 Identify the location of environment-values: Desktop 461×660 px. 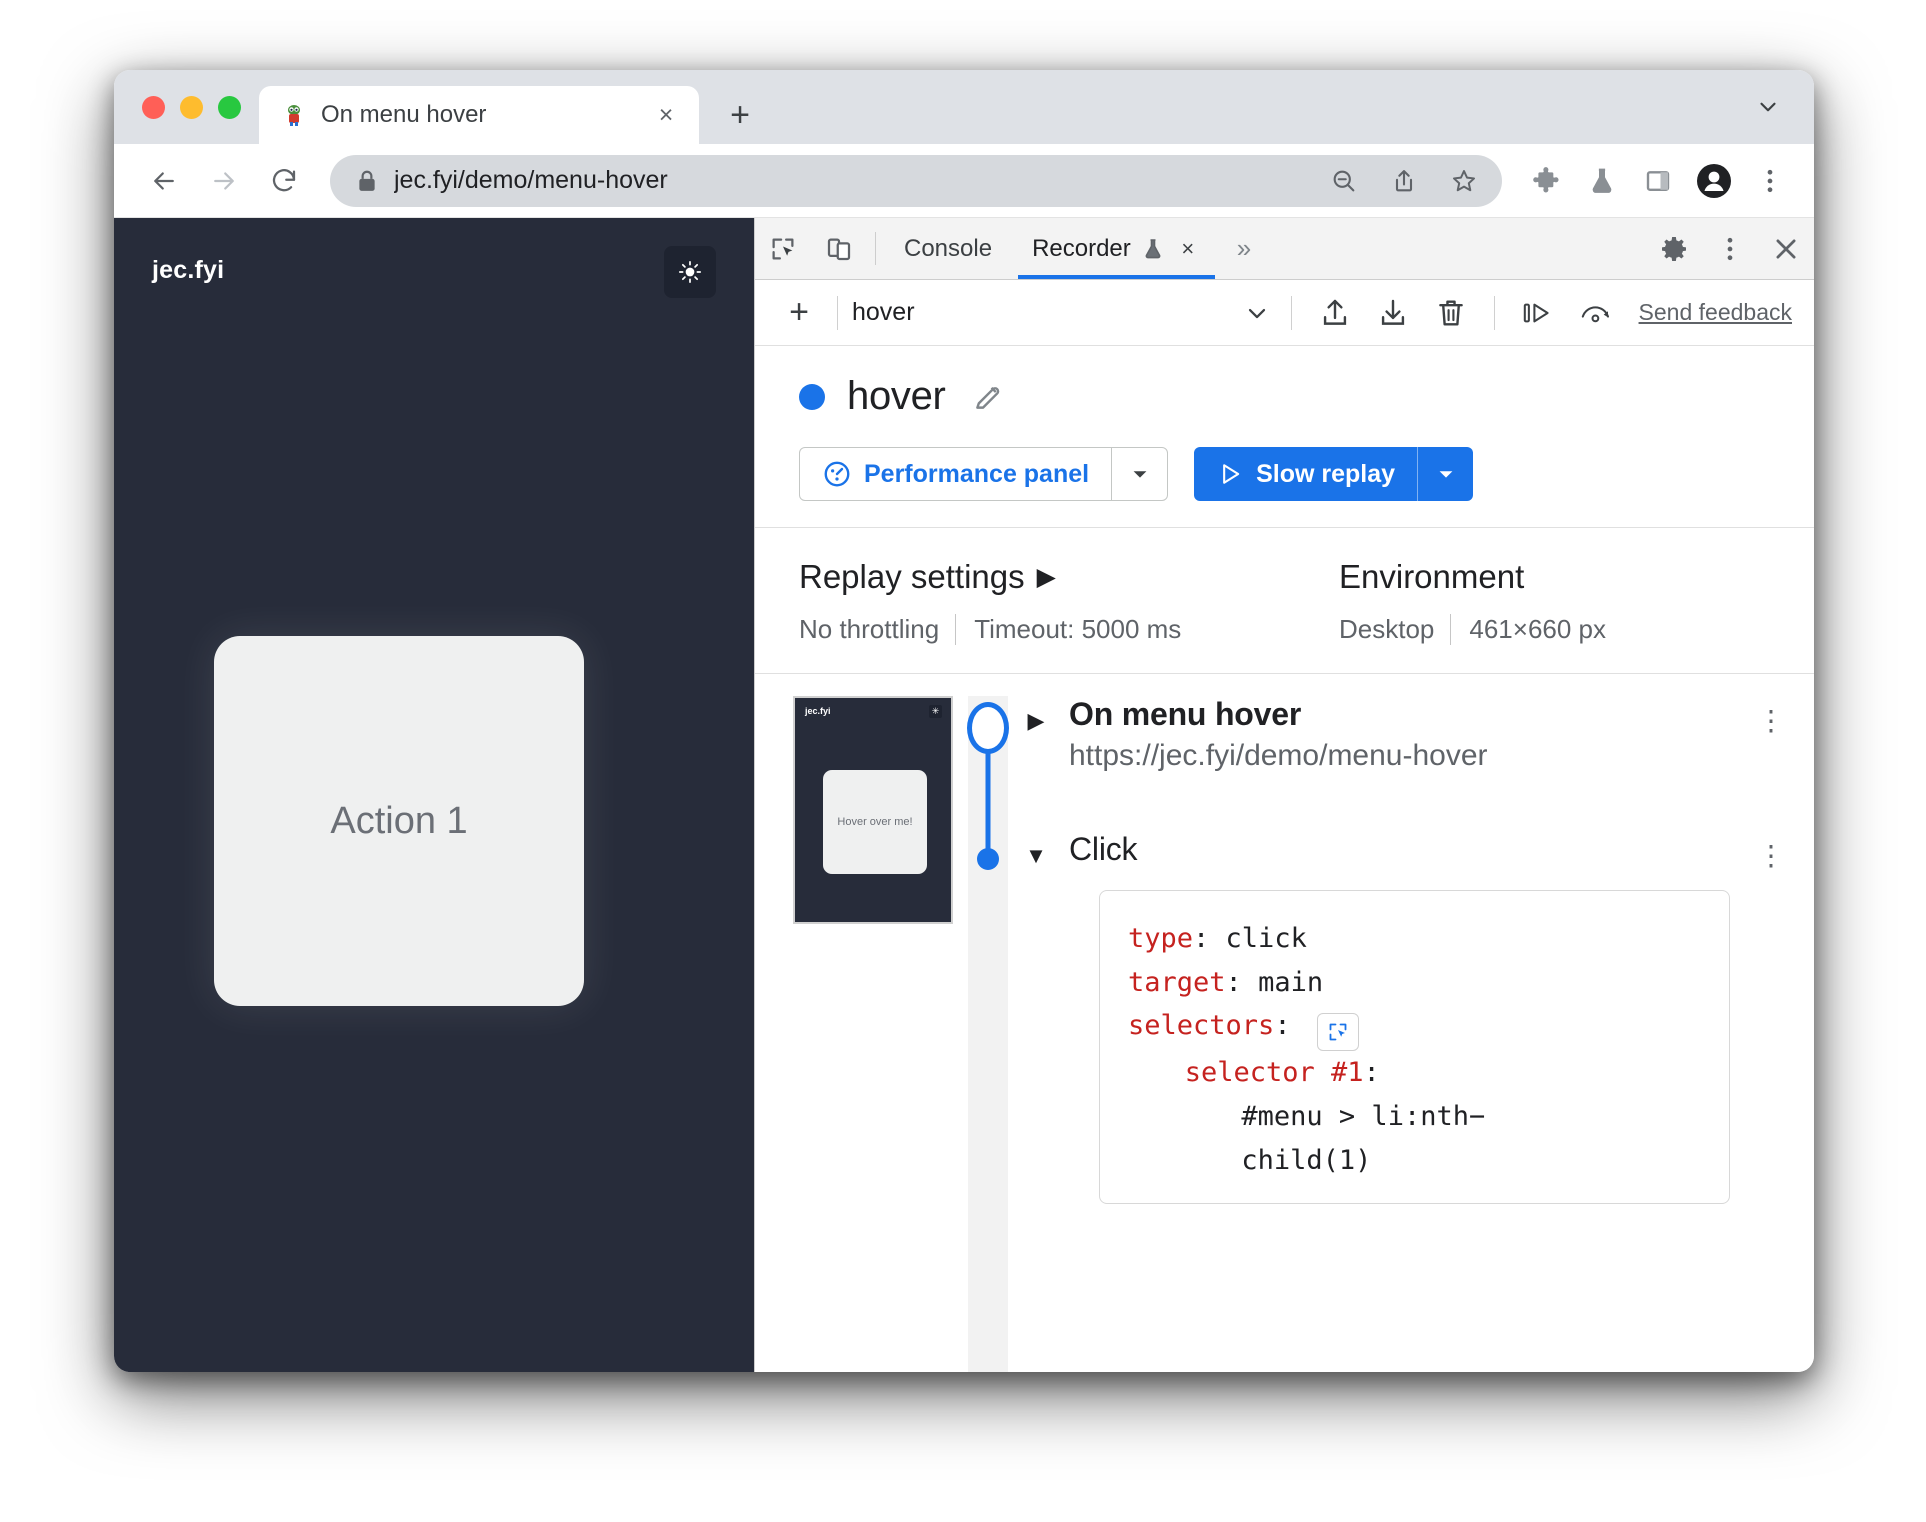
(1480, 629).